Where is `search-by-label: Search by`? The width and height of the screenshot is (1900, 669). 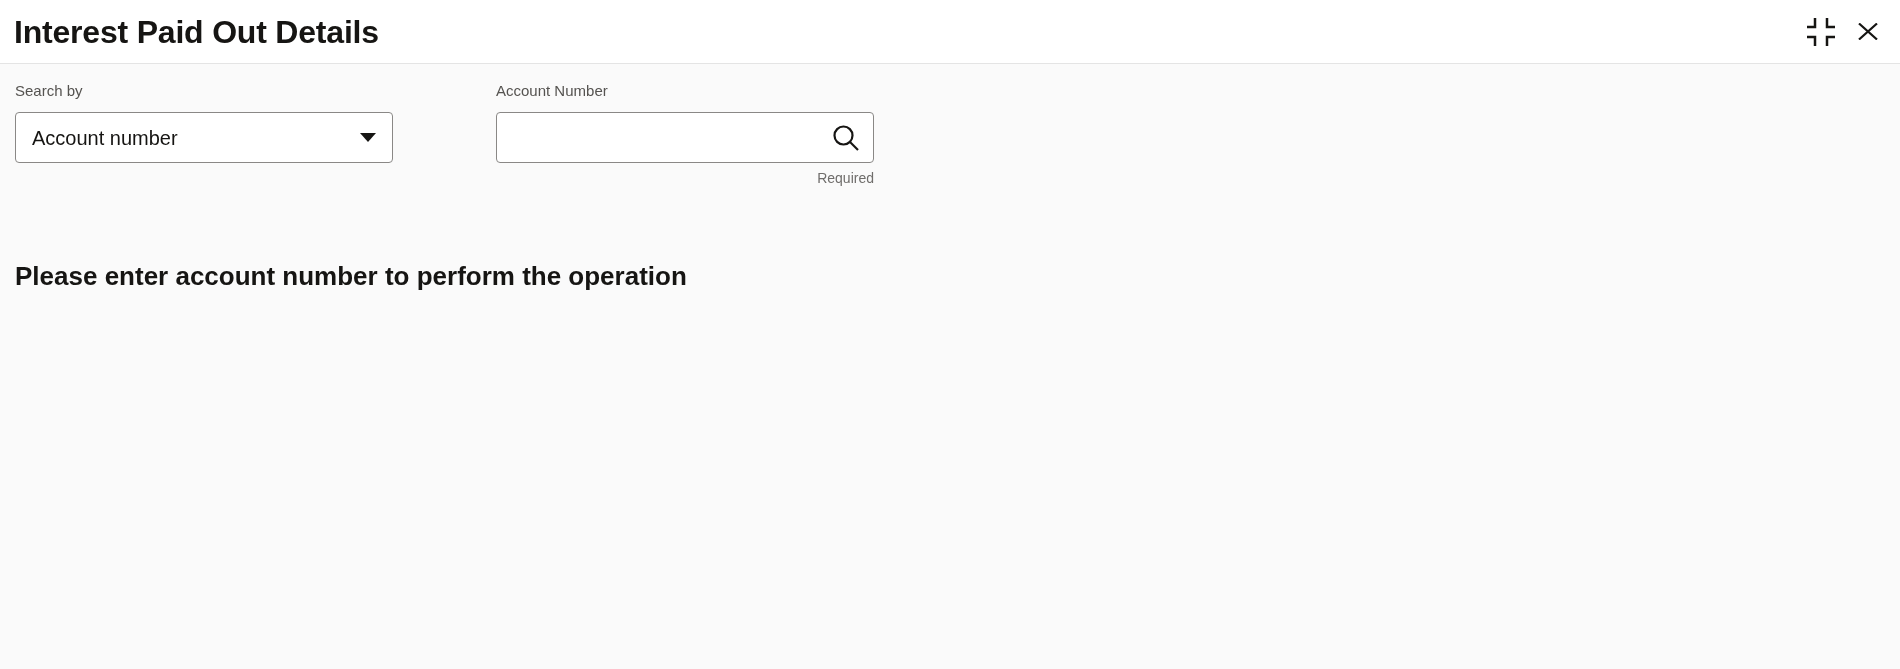 search-by-label: Search by is located at coordinates (49, 91).